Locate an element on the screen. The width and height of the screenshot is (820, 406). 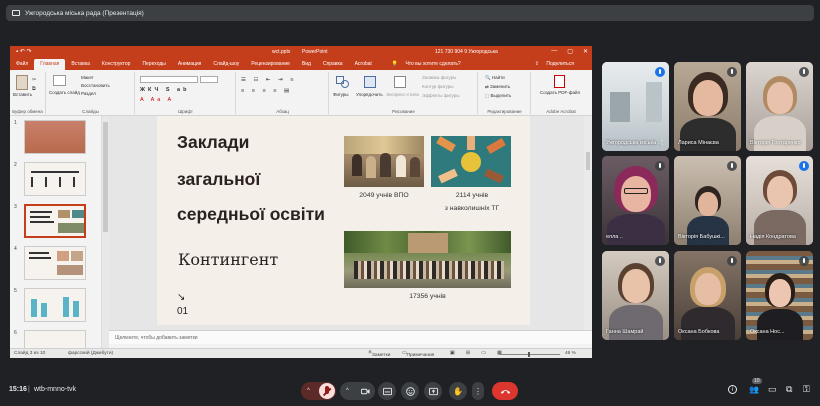
caption-vpo: 2049 учнів ВПО is located at coordinates (384, 195).